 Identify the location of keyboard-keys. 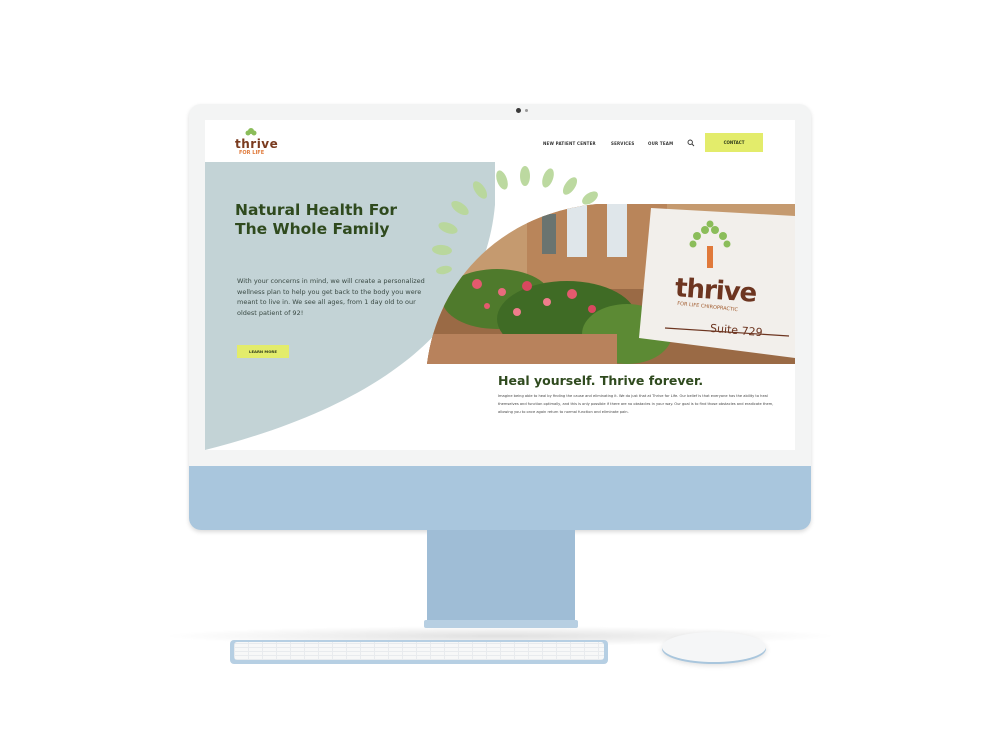
(419, 651).